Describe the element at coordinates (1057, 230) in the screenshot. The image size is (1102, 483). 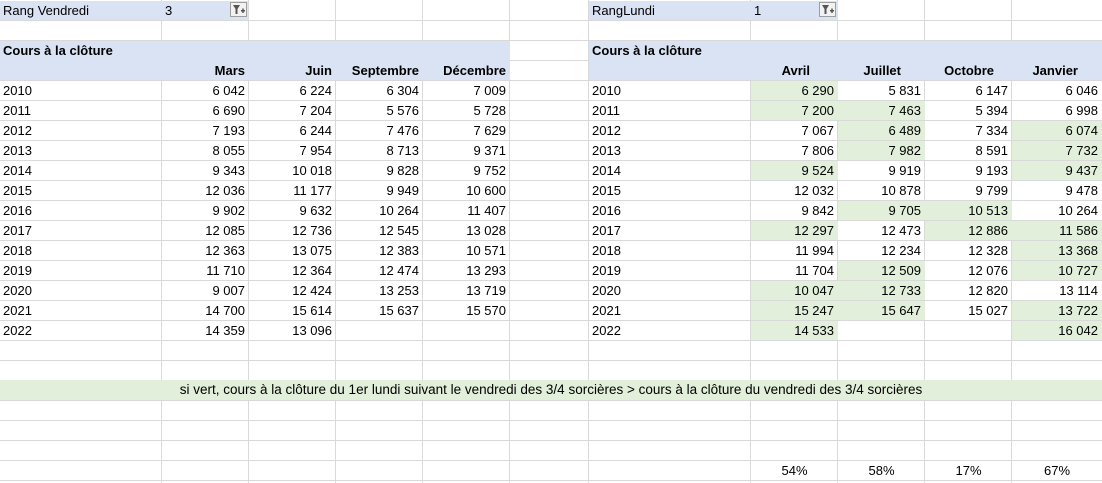
I see `right-value-cell-green: 11 586` at that location.